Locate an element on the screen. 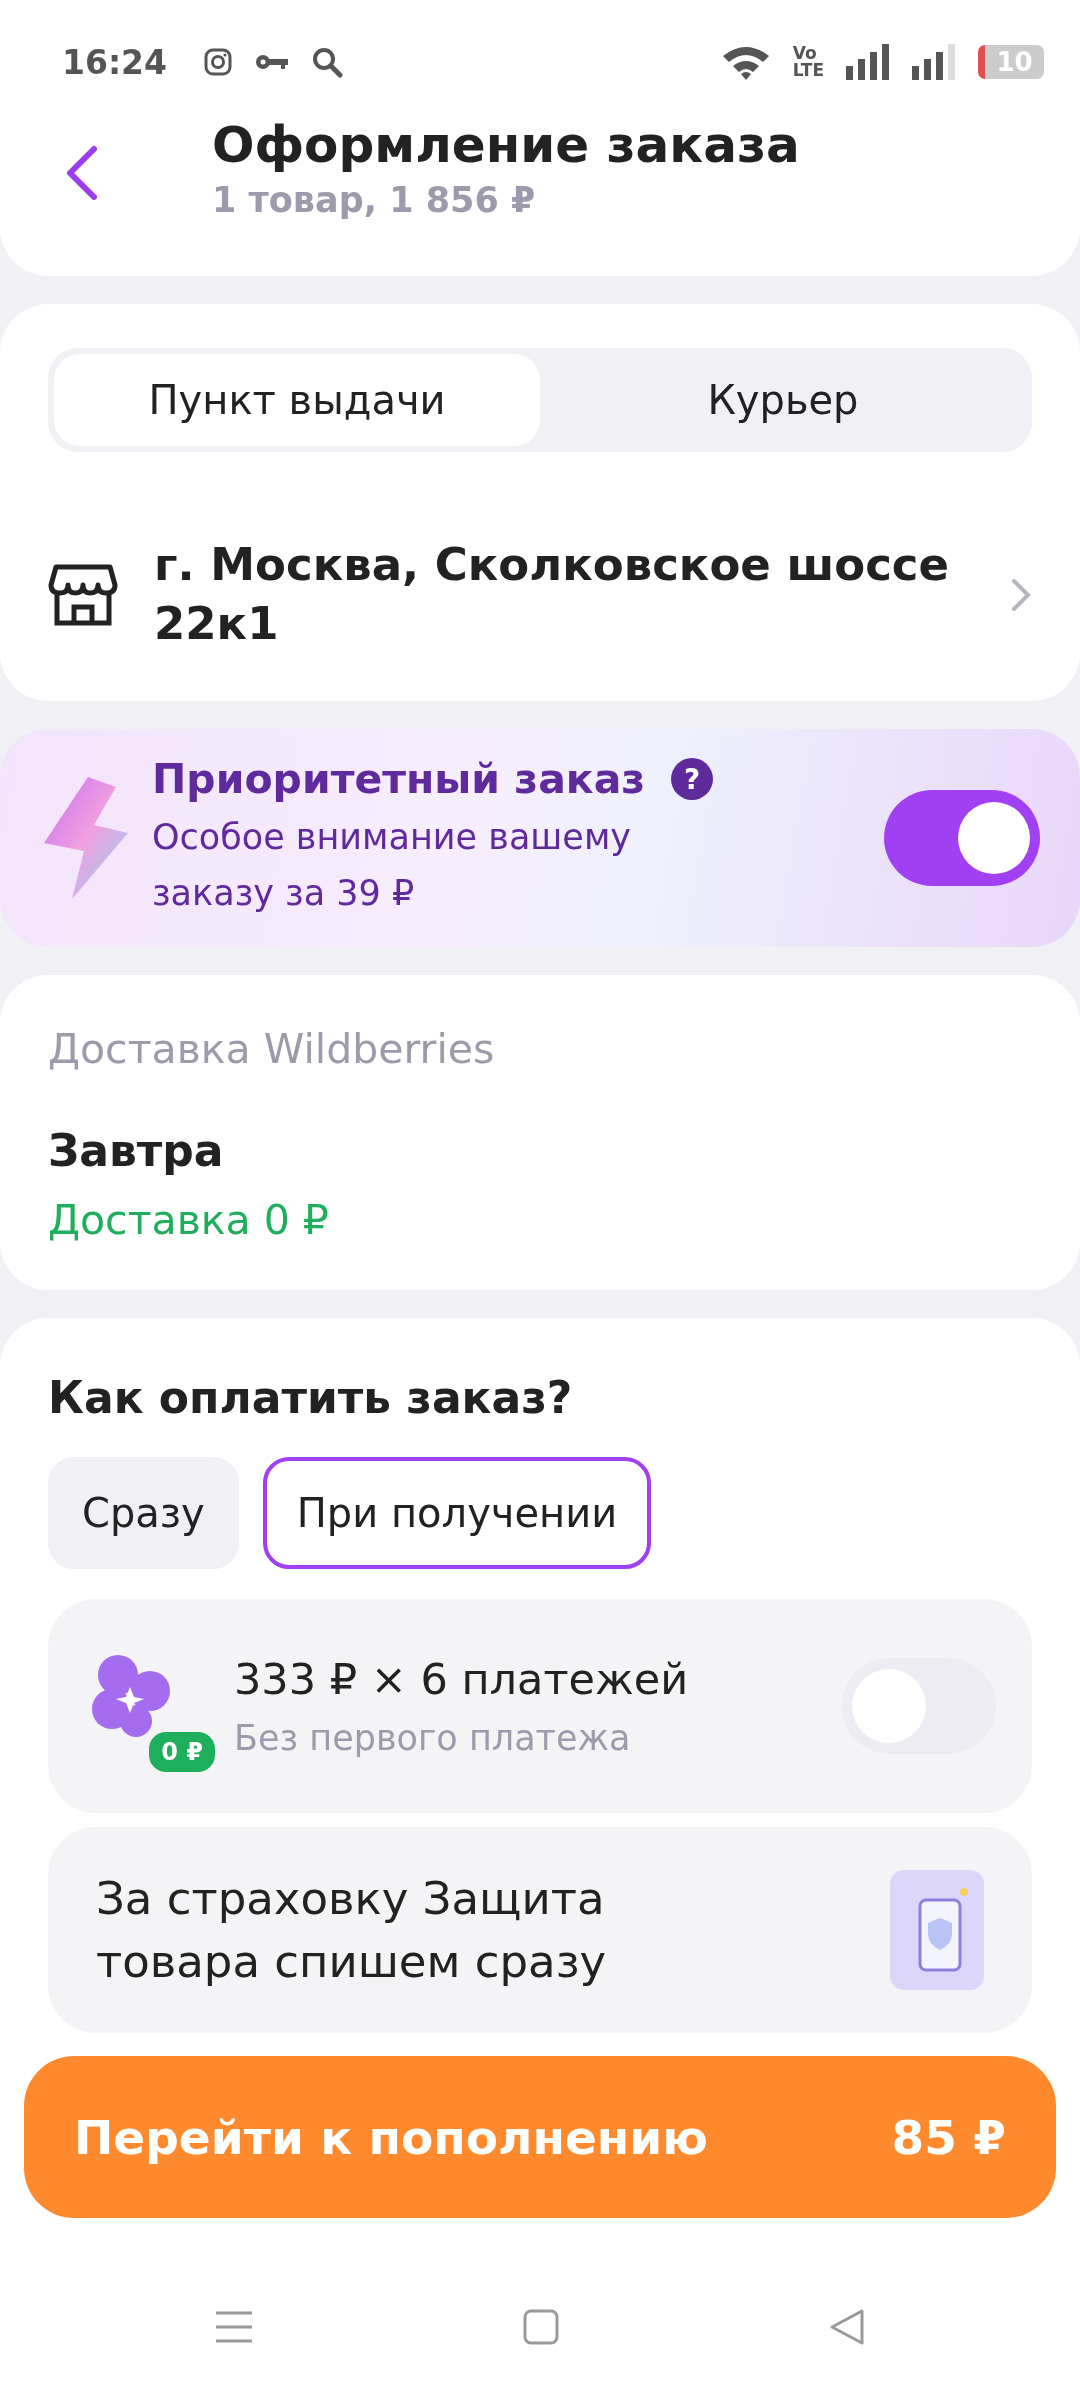  installments-title: 333 ₽ × 6 платежей is located at coordinates (462, 1679).